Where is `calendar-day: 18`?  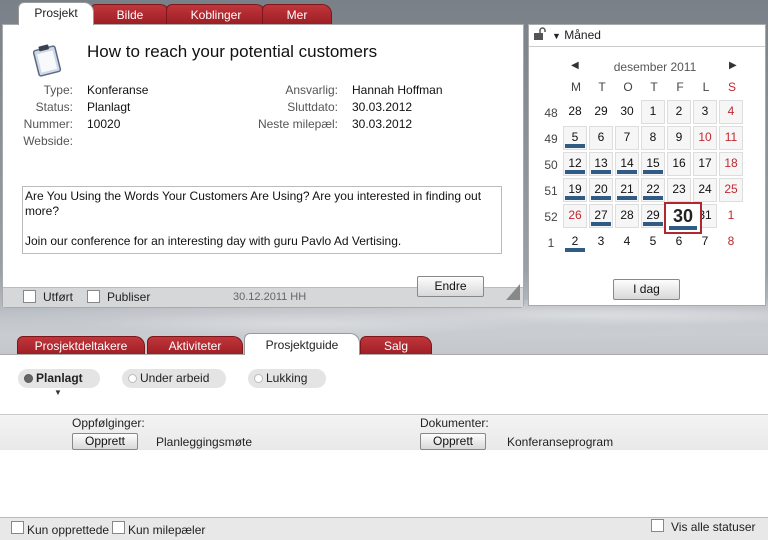 calendar-day: 18 is located at coordinates (731, 164).